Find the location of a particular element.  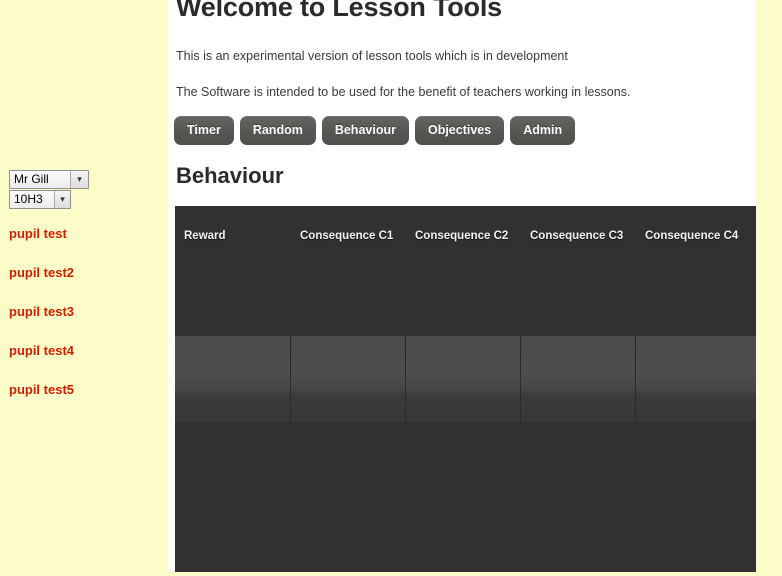

cell-consequence-c4 is located at coordinates (696, 379).